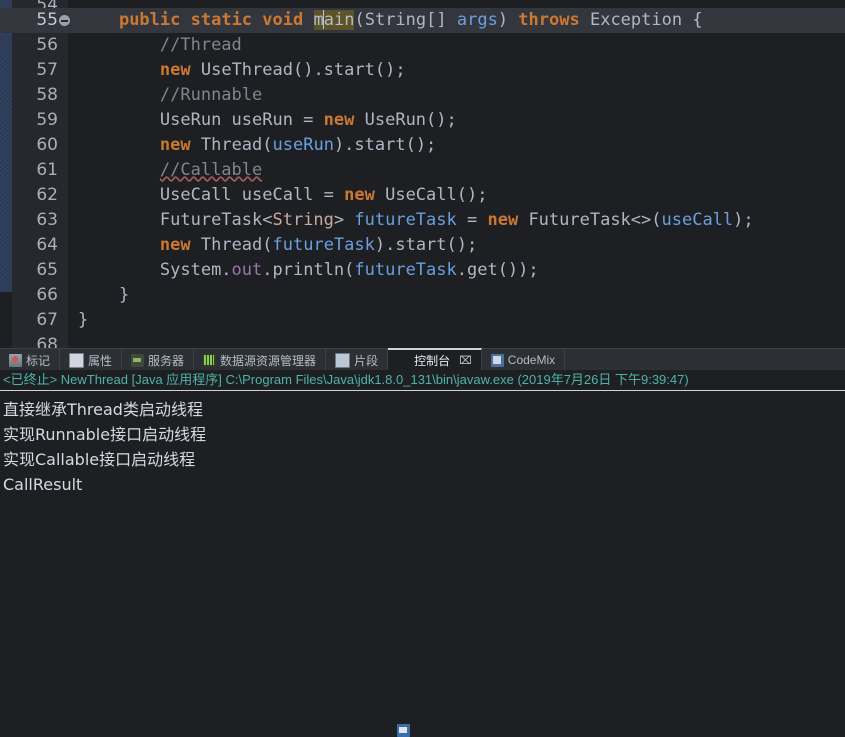 The image size is (845, 737). What do you see at coordinates (277, 245) in the screenshot?
I see `code-text: new Thread(futureTask).start();` at bounding box center [277, 245].